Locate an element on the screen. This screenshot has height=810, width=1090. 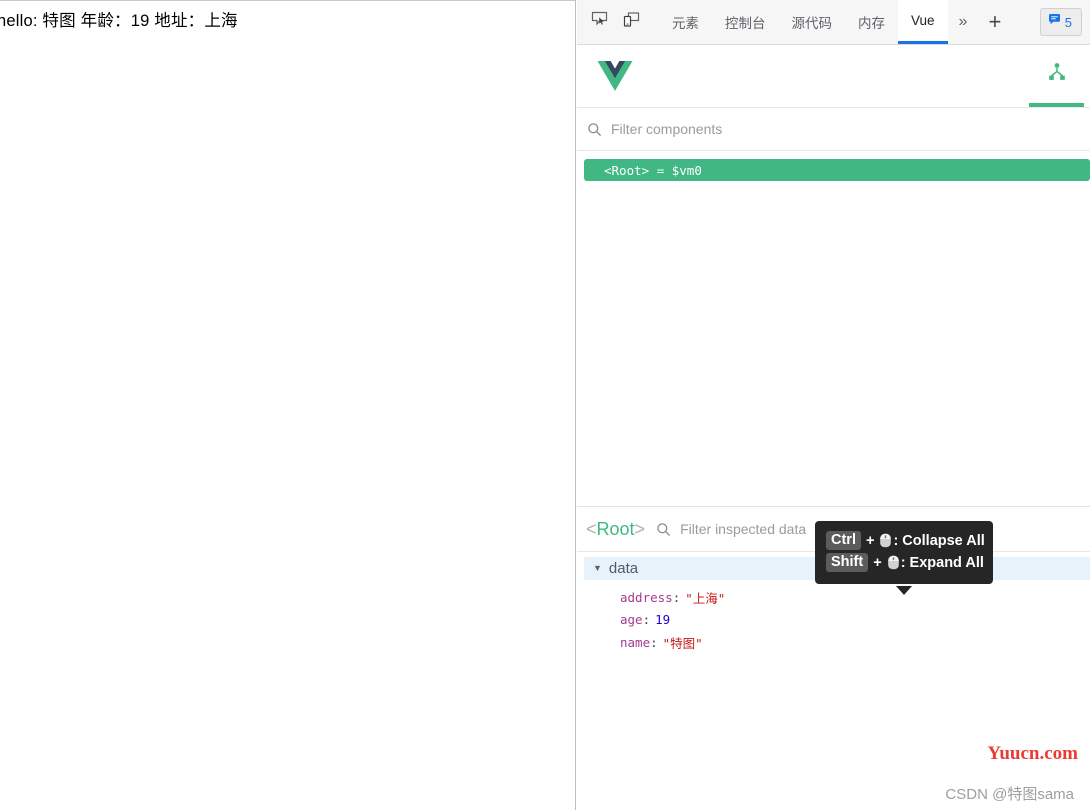
inspector-breadcrumb: <Root> is located at coordinates (615, 529).